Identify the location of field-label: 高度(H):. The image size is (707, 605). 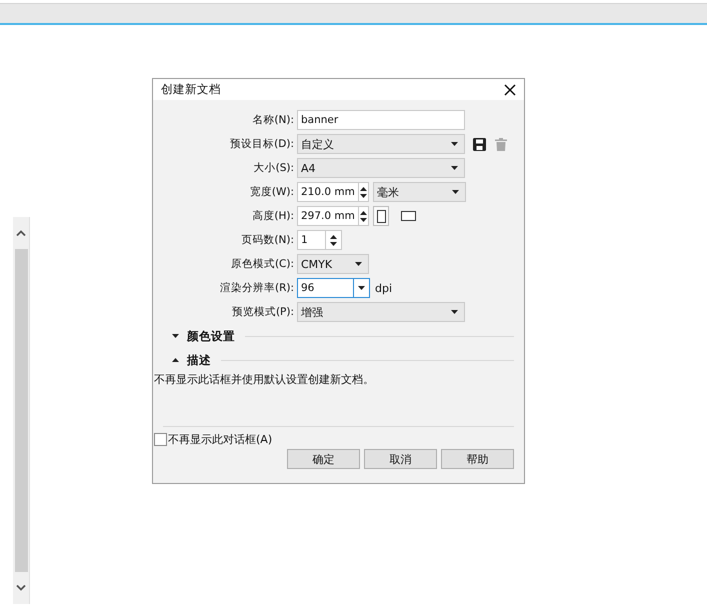
(272, 216).